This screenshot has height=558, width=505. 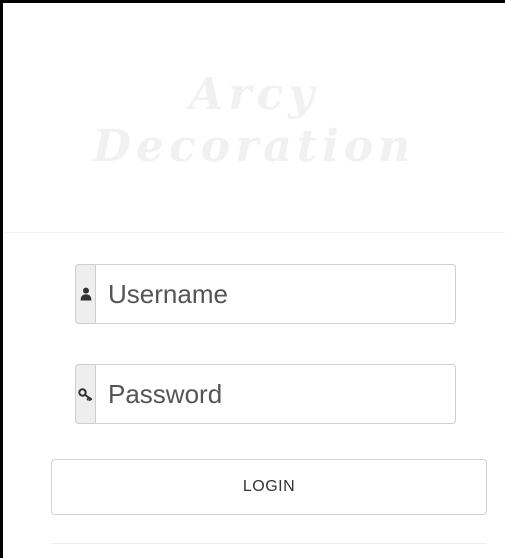 I want to click on username-group, so click(x=265, y=294).